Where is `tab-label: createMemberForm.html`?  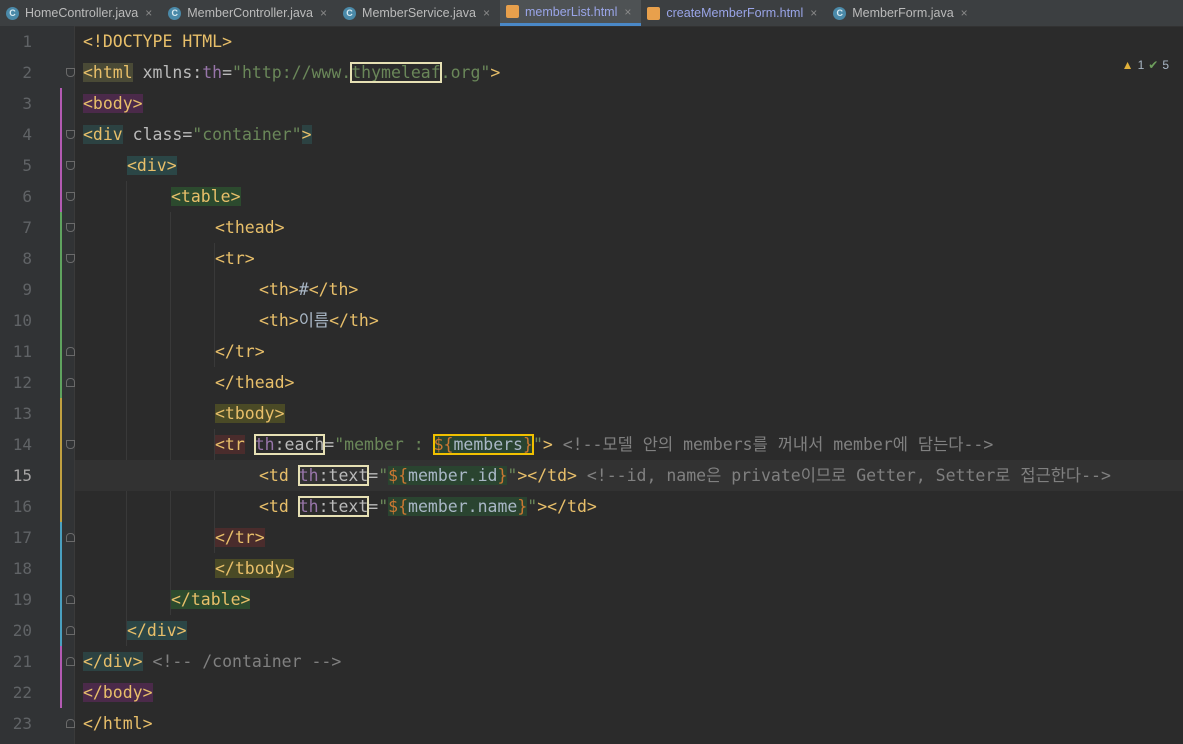 tab-label: createMemberForm.html is located at coordinates (735, 13).